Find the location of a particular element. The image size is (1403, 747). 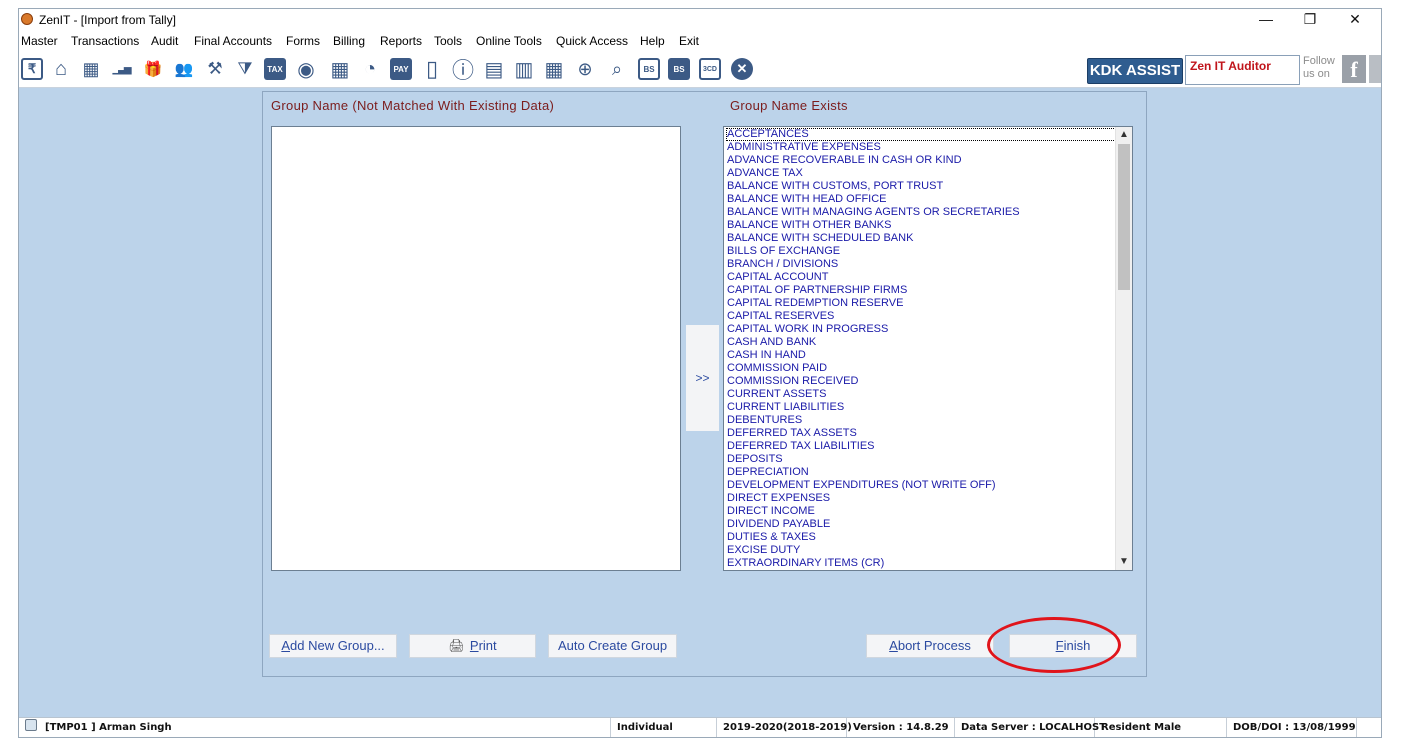

menu-exit: Exit is located at coordinates (689, 41).